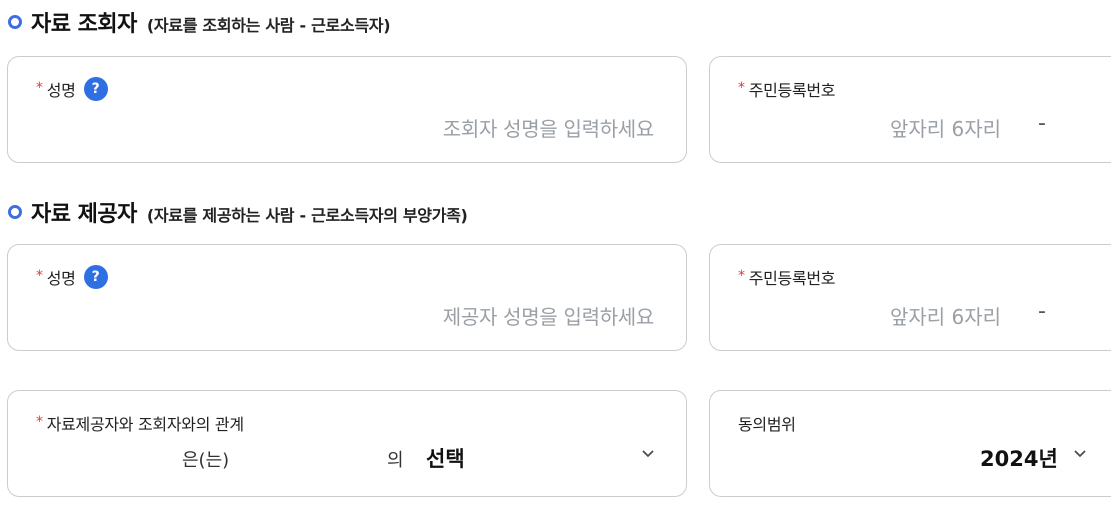 The image size is (1111, 528). I want to click on viewer-rrn-label: * 주민등록번호, so click(787, 89).